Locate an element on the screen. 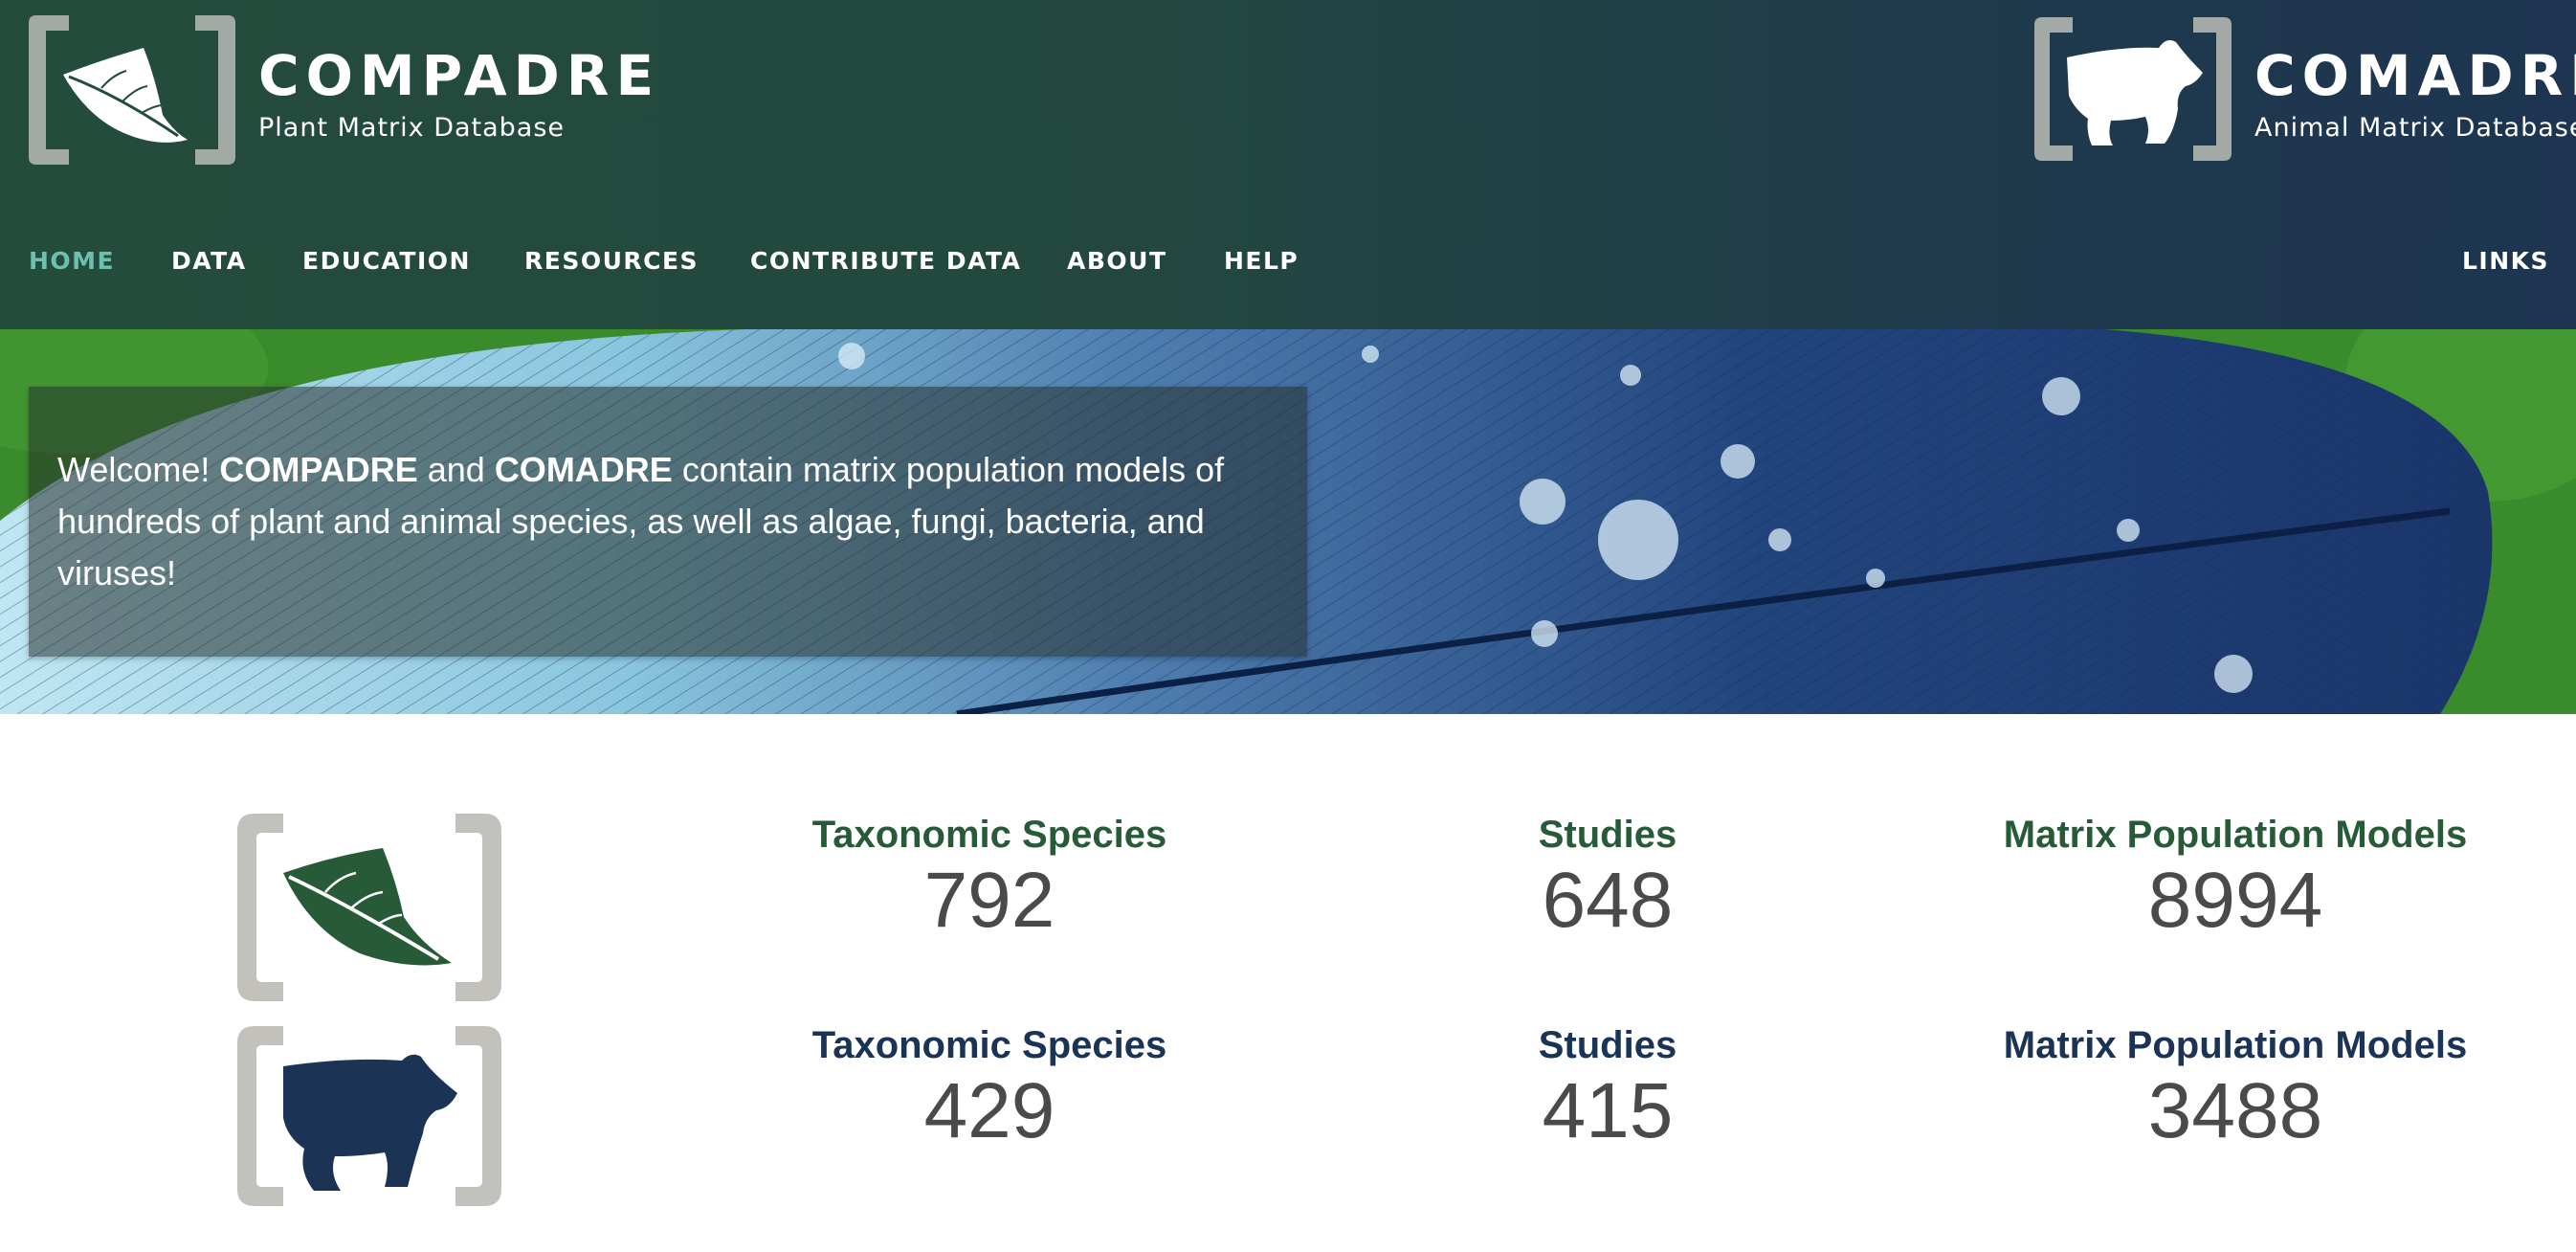  animal-models-label: Matrix Population Models is located at coordinates (2235, 1045).